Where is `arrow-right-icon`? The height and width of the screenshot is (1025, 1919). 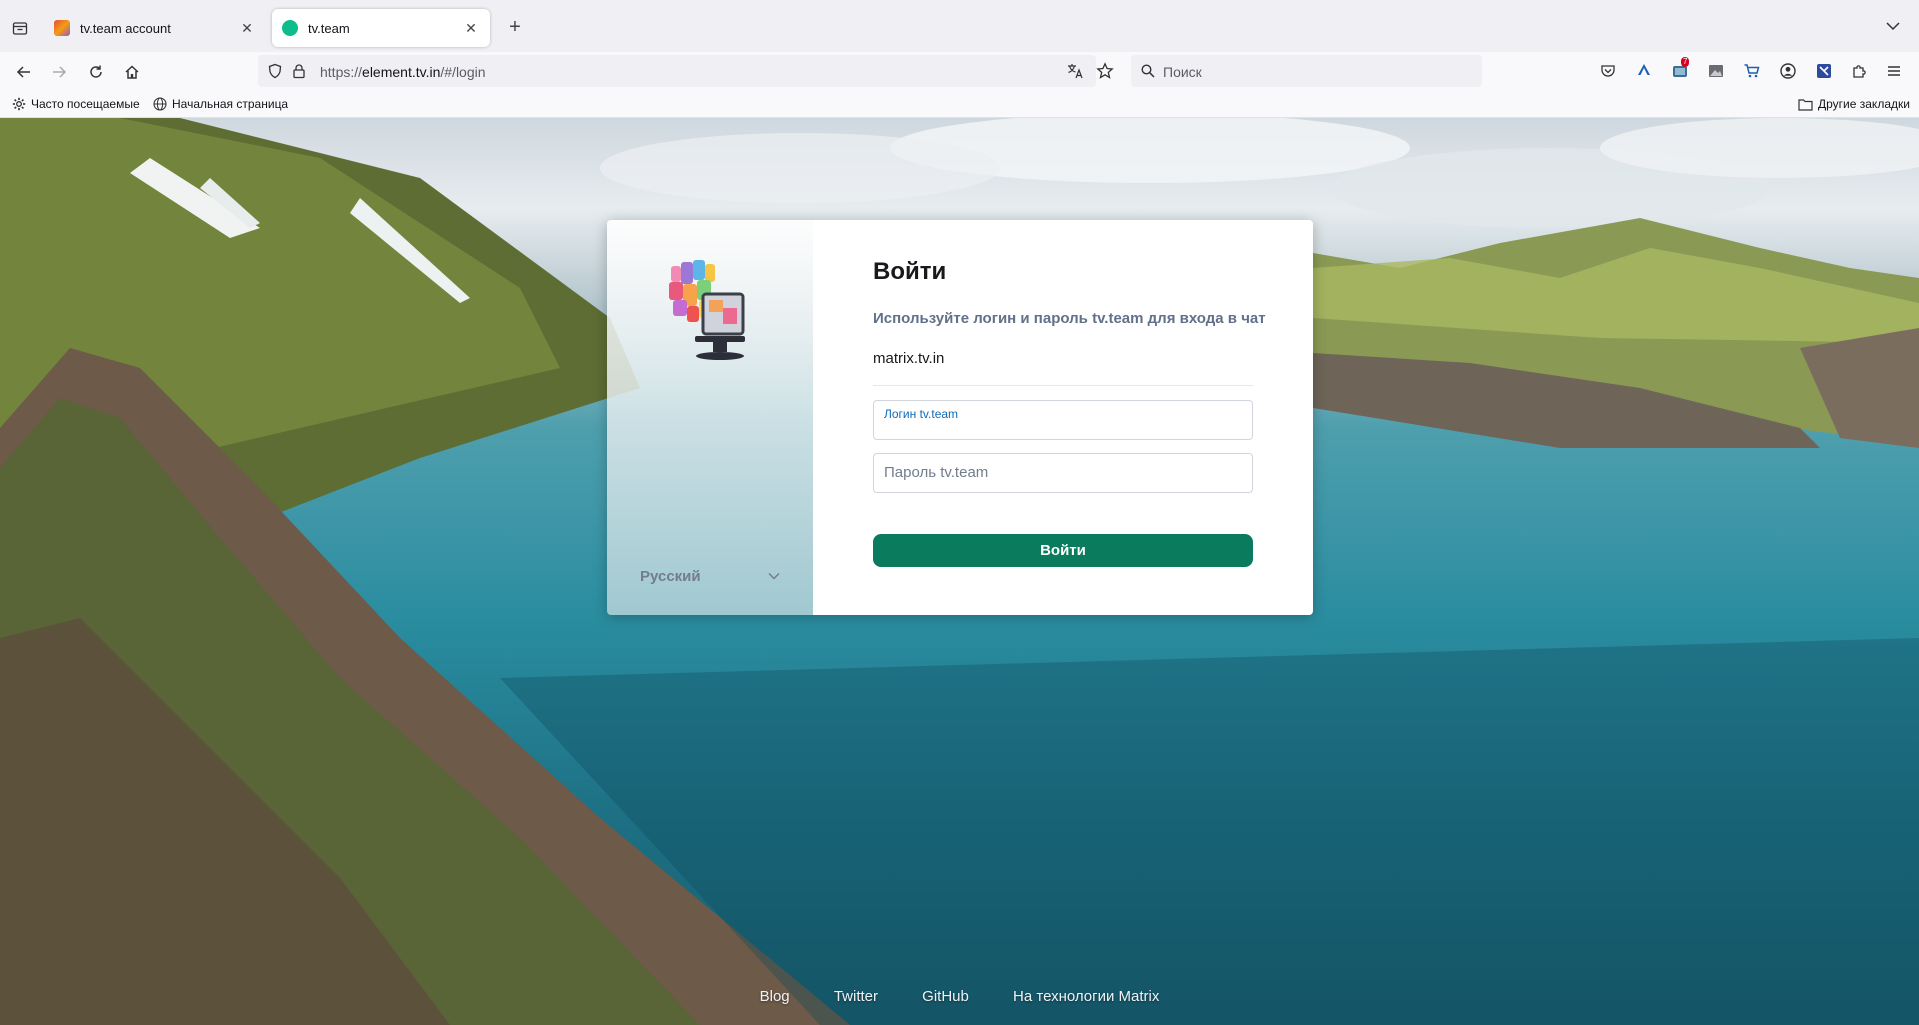
arrow-right-icon is located at coordinates (60, 72).